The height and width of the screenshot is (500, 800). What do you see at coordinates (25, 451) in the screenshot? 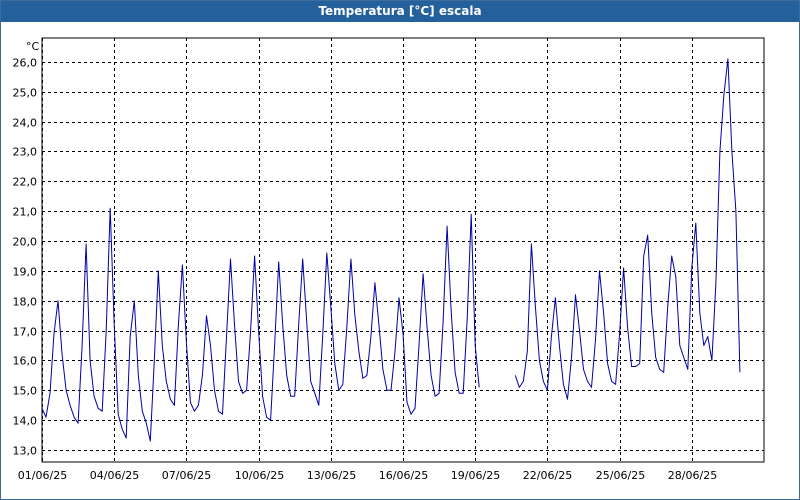
I see `y-tick-label: 13,0` at bounding box center [25, 451].